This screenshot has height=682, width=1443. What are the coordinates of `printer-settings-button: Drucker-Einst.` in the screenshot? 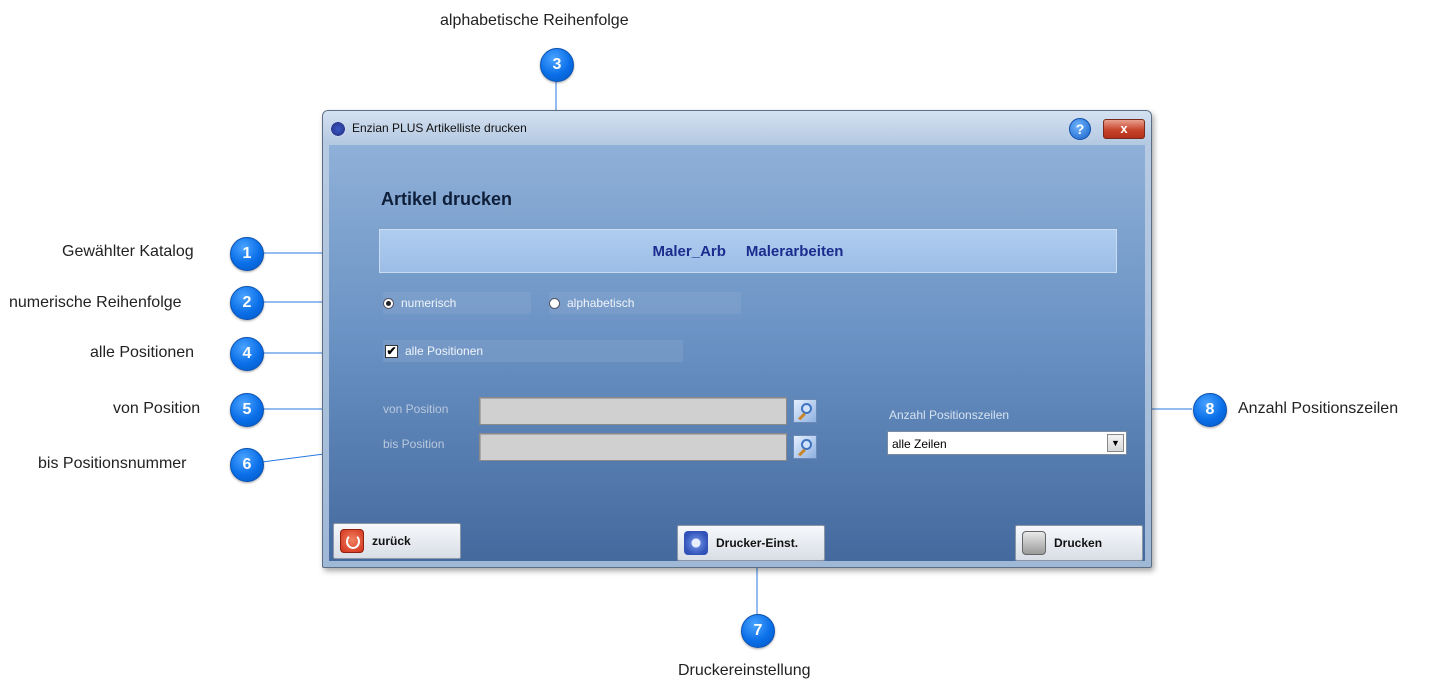 It's located at (751, 543).